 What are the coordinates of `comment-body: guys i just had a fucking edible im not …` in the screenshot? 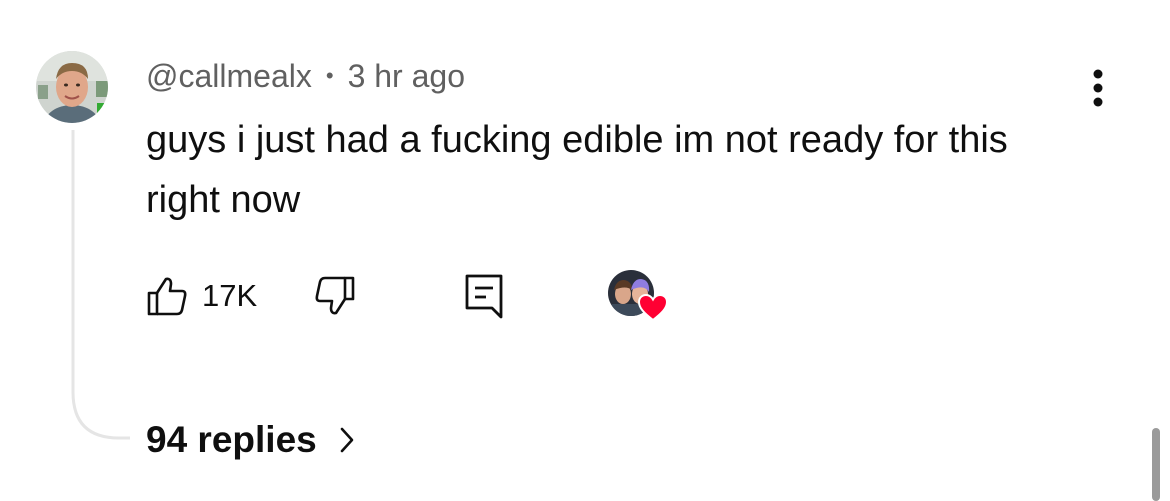 It's located at (577, 170).